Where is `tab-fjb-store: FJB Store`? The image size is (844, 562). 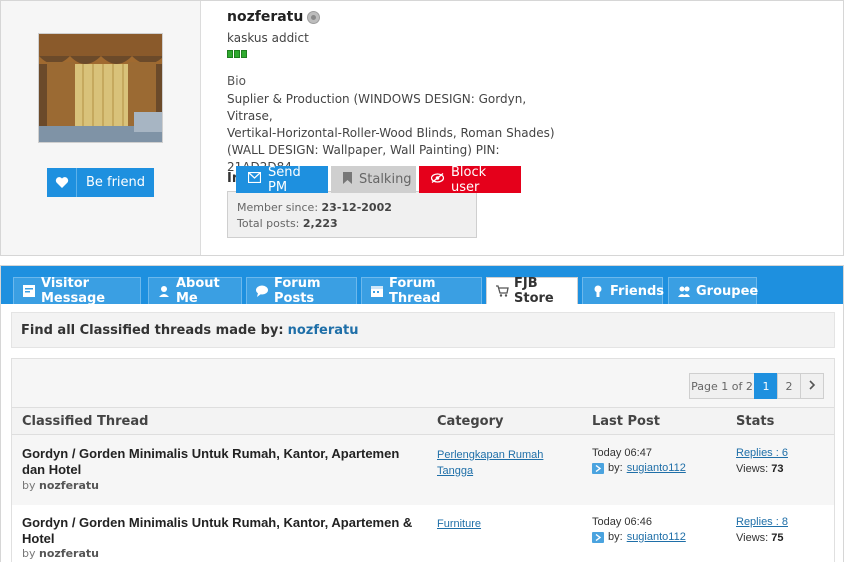 tab-fjb-store: FJB Store is located at coordinates (532, 291).